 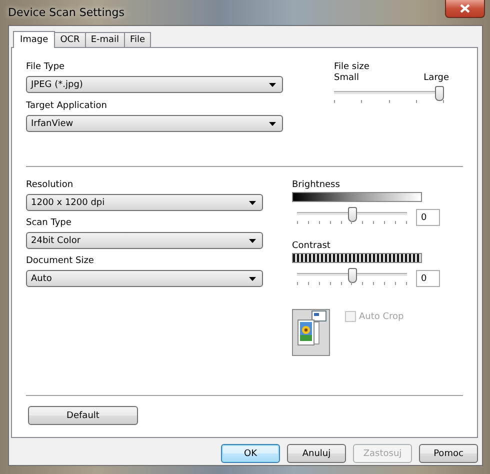 What do you see at coordinates (154, 123) in the screenshot?
I see `dropdown: IrfanView` at bounding box center [154, 123].